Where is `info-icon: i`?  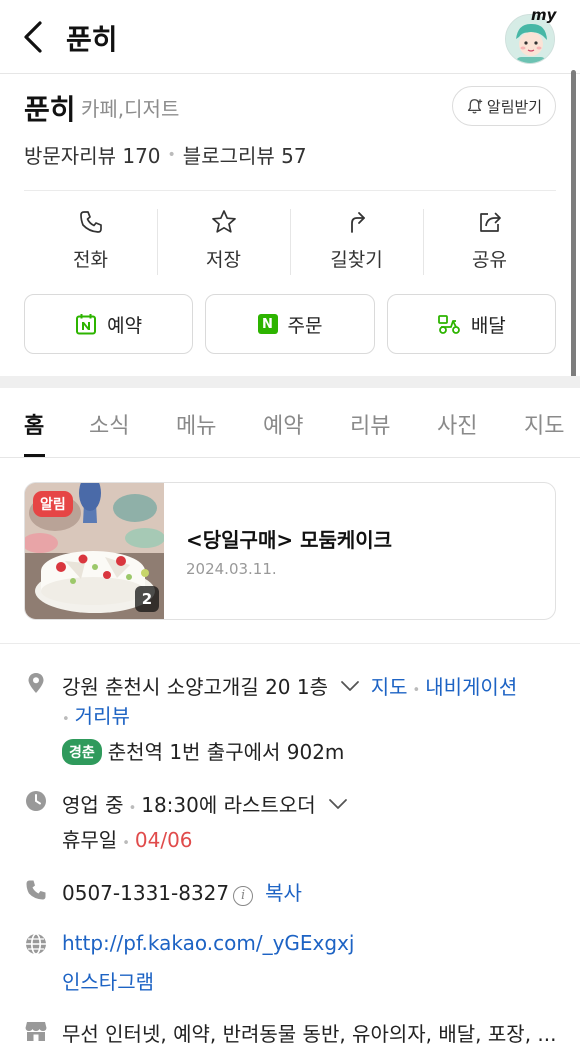 info-icon: i is located at coordinates (243, 895).